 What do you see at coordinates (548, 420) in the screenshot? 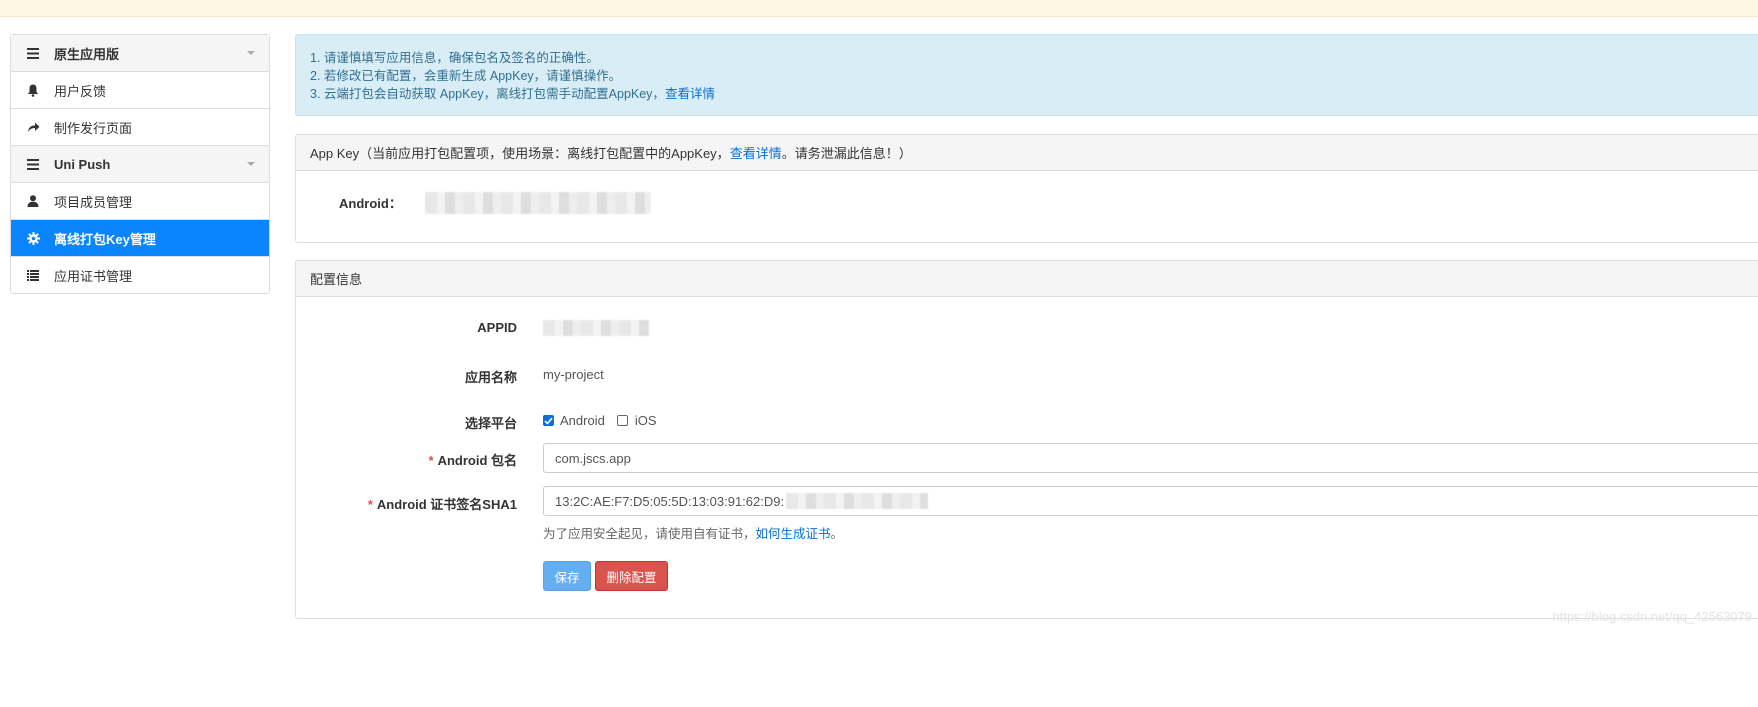
I see `android-checkbox` at bounding box center [548, 420].